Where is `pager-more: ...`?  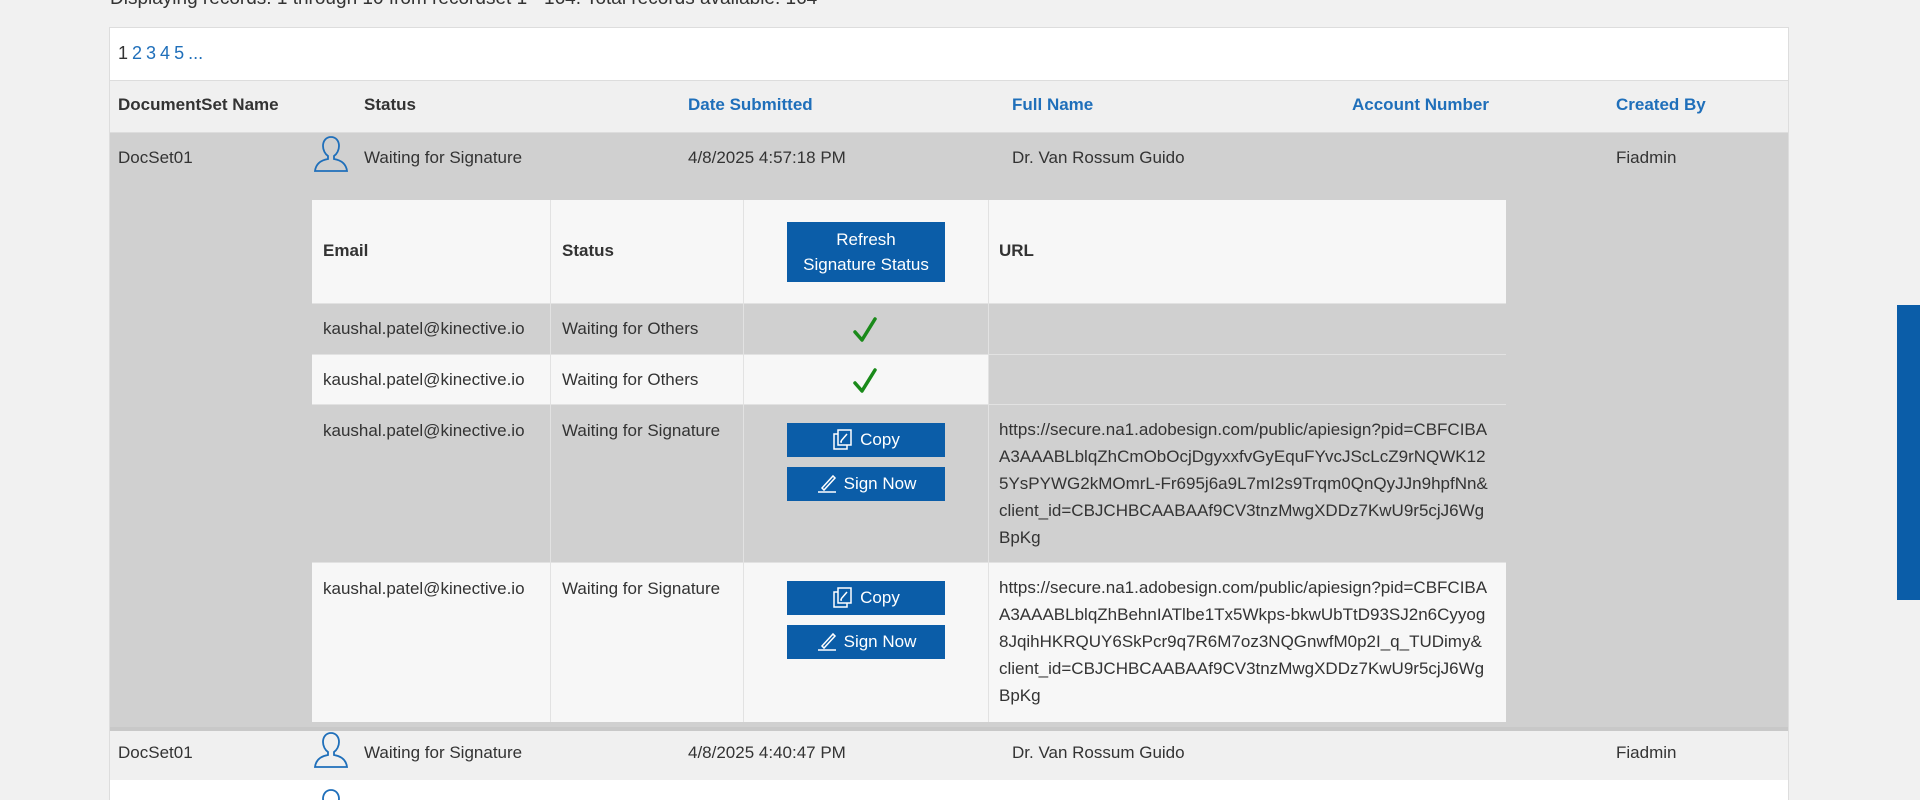 pager-more: ... is located at coordinates (195, 53).